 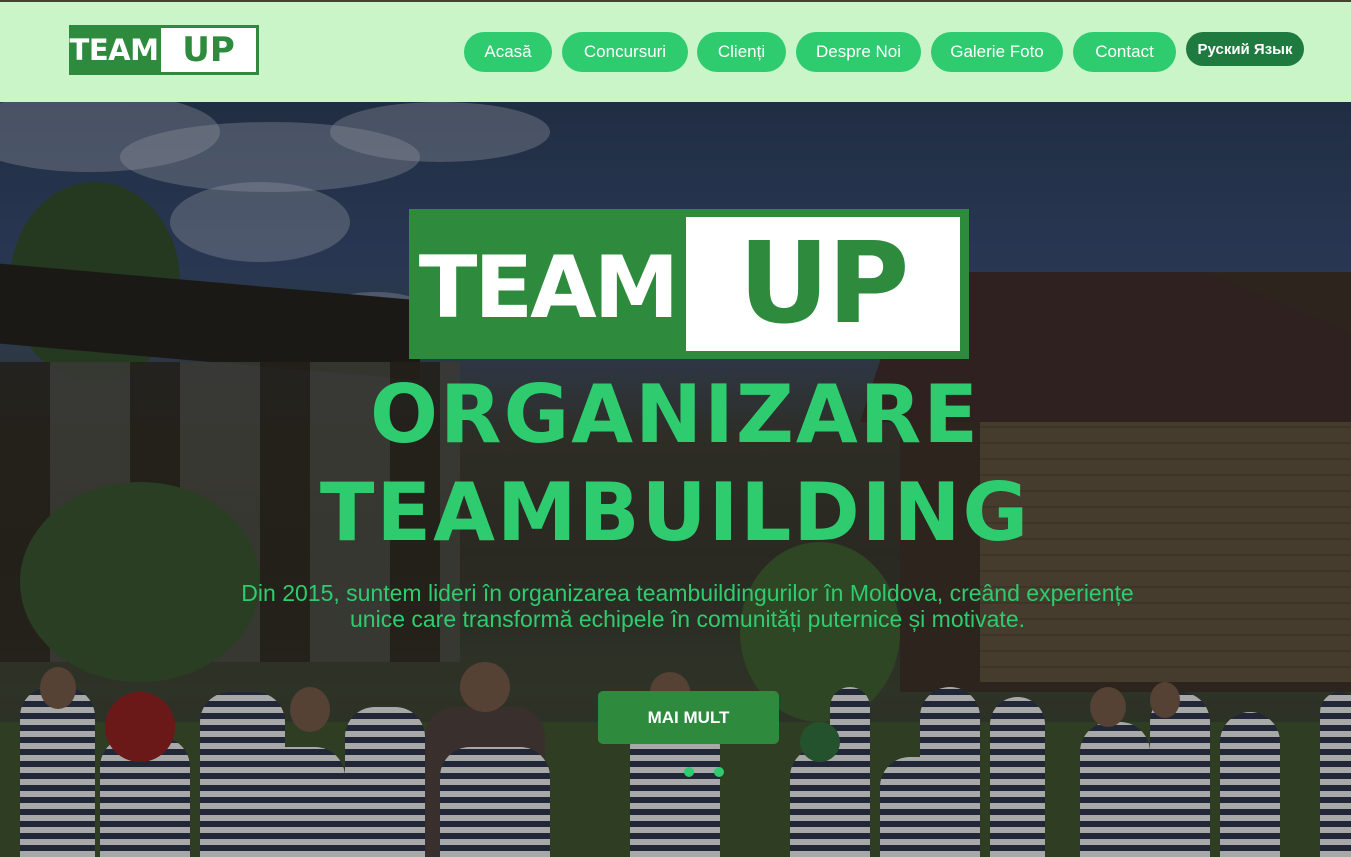 What do you see at coordinates (208, 50) in the screenshot?
I see `logo-up-text: UP` at bounding box center [208, 50].